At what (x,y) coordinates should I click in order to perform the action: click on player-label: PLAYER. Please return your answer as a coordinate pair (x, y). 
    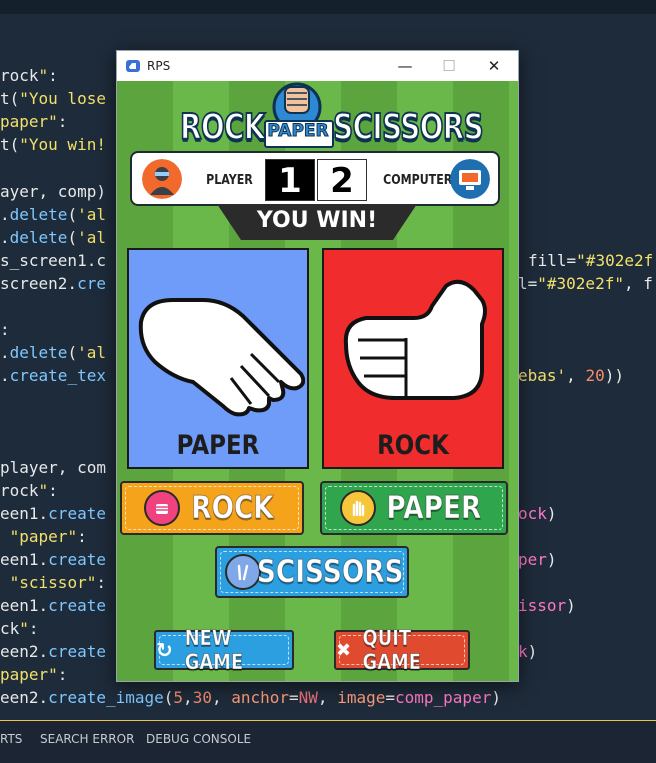
    Looking at the image, I should click on (229, 180).